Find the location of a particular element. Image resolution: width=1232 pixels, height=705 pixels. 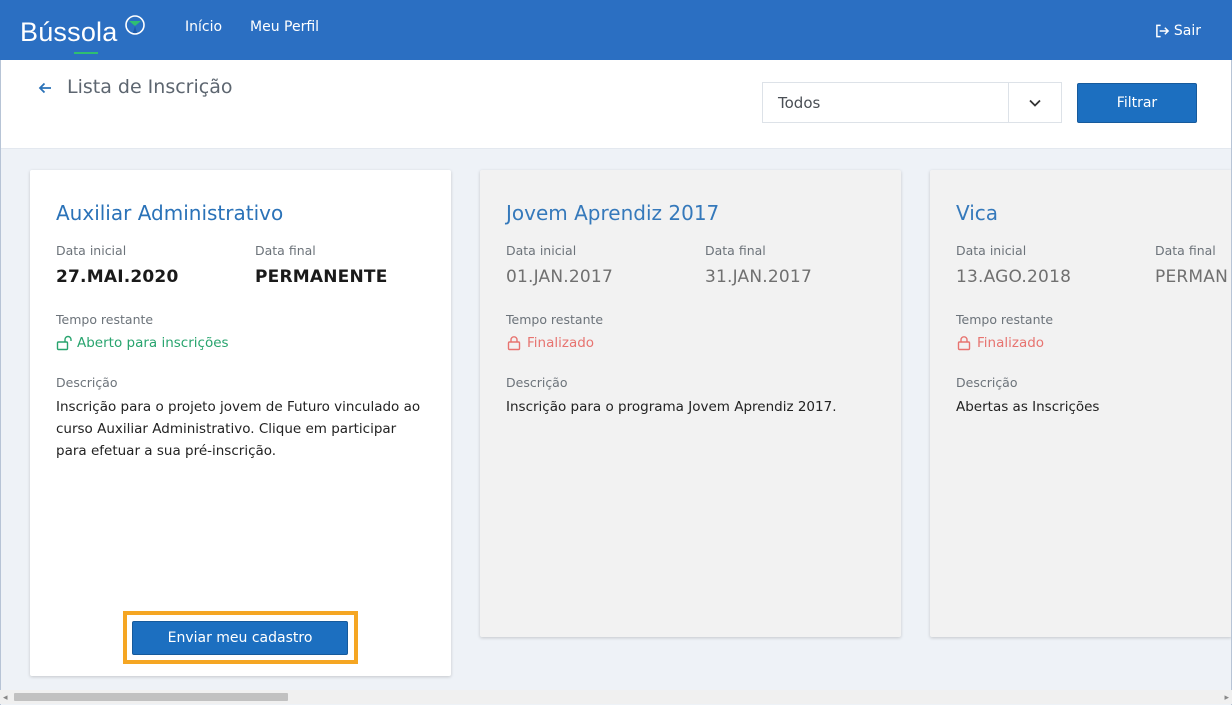

status-text: Aberto para inscrições is located at coordinates (153, 343).